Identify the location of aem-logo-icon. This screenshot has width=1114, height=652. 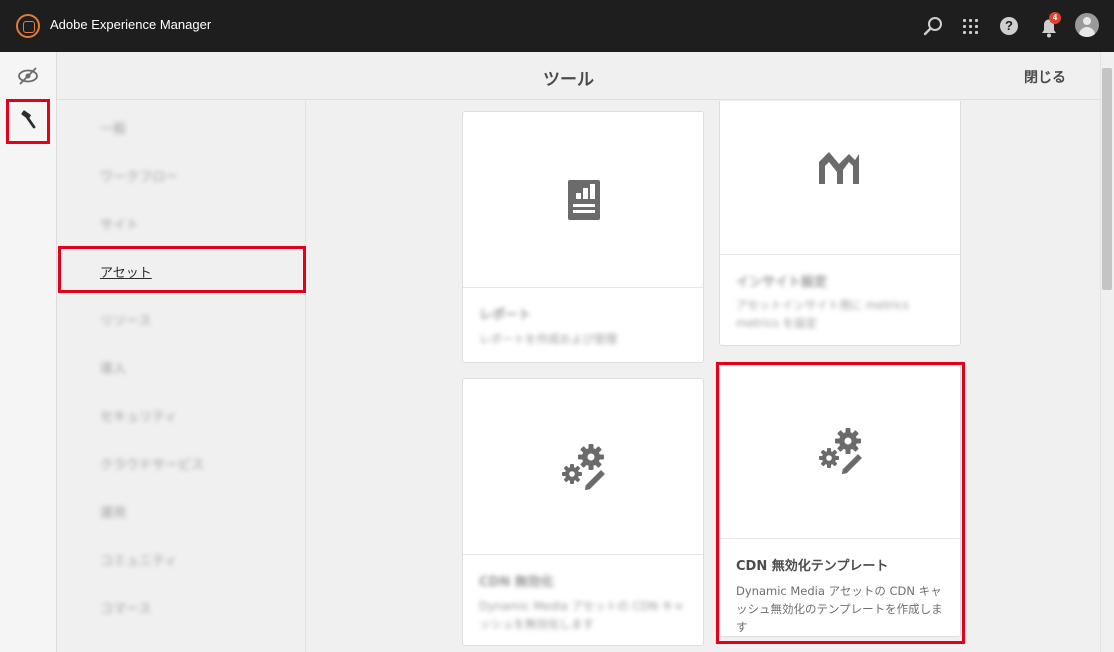
(28, 26).